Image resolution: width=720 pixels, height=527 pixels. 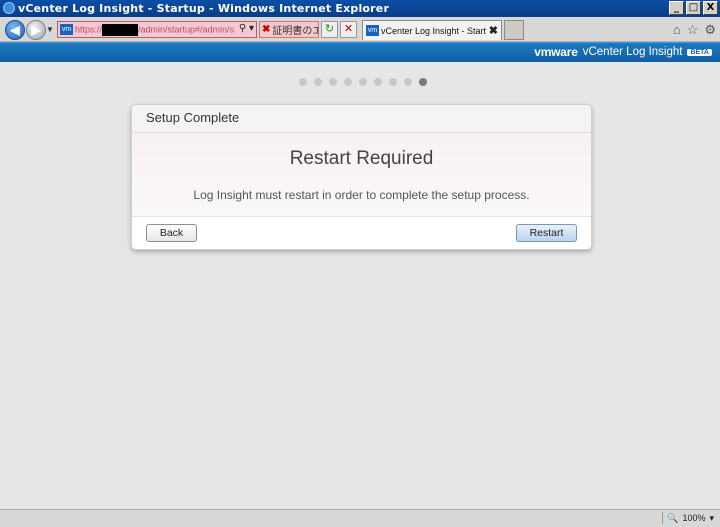 What do you see at coordinates (673, 517) in the screenshot?
I see `zoom-icon: 🔍` at bounding box center [673, 517].